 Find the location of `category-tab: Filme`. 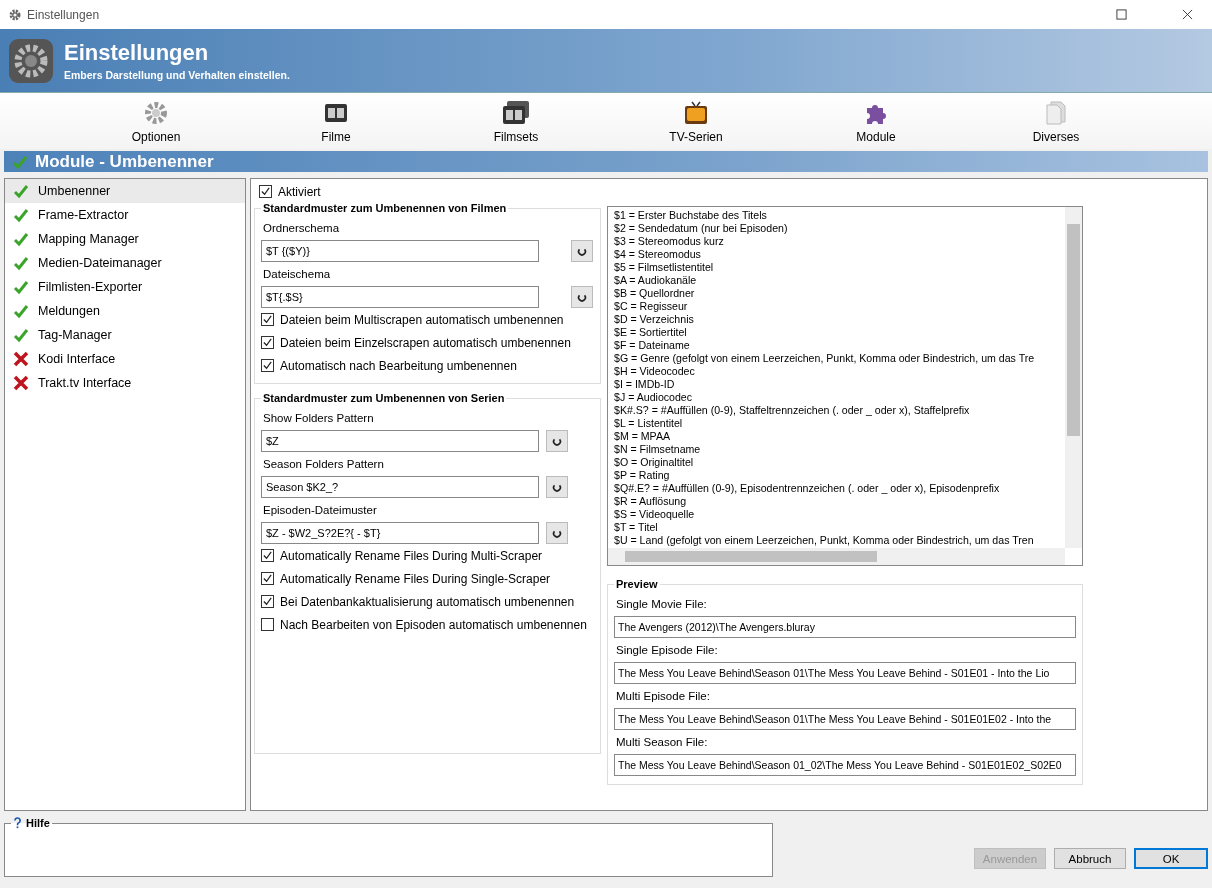

category-tab: Filme is located at coordinates (336, 121).